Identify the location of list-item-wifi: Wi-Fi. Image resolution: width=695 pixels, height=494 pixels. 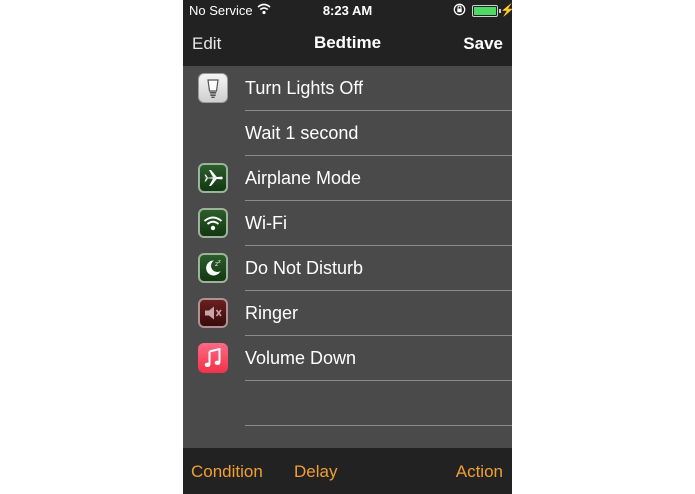
(347, 223).